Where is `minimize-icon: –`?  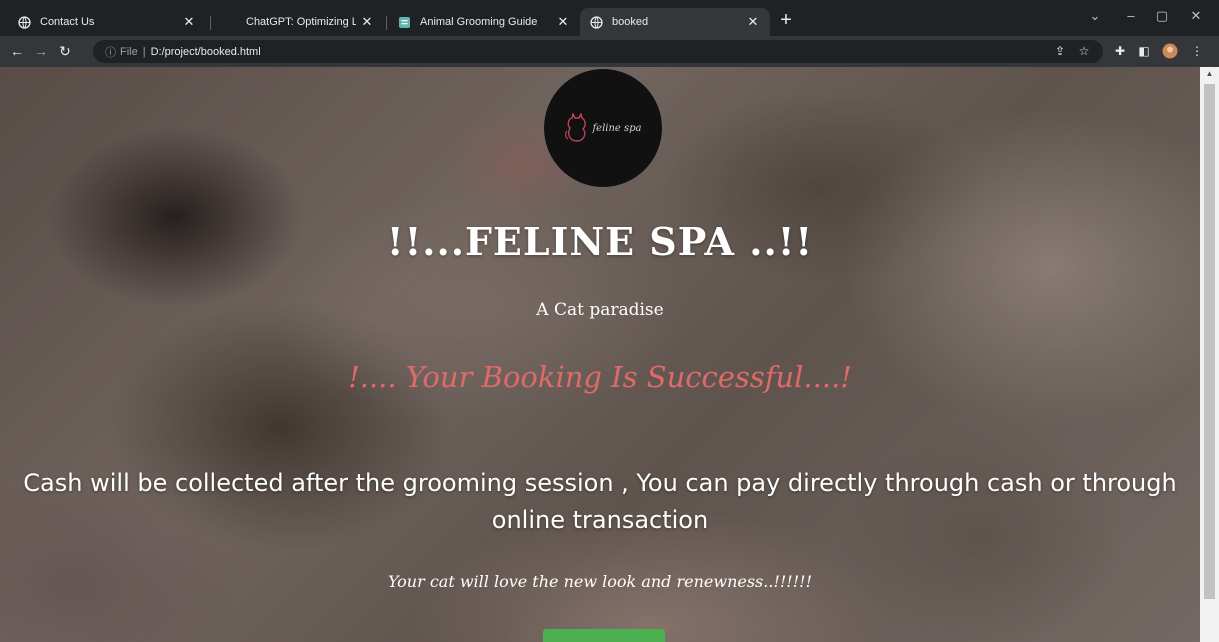 minimize-icon: – is located at coordinates (1131, 15).